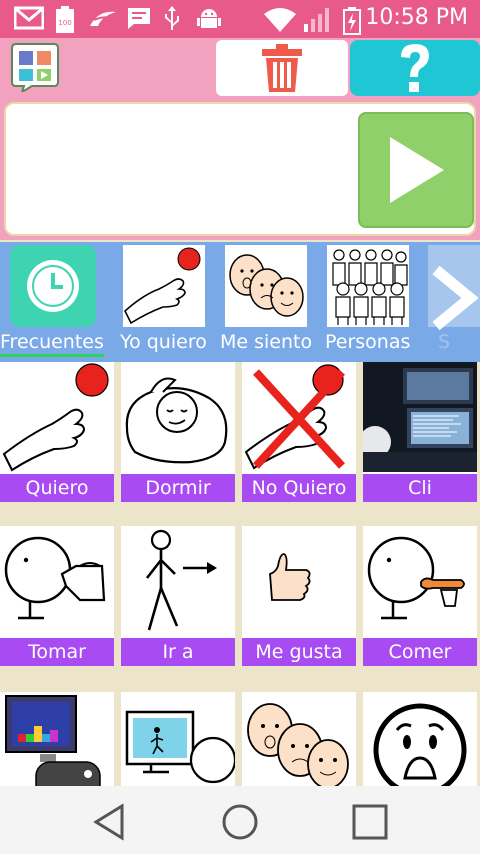 This screenshot has width=480, height=854. I want to click on category-frecuentes: Frecuentes, so click(55, 302).